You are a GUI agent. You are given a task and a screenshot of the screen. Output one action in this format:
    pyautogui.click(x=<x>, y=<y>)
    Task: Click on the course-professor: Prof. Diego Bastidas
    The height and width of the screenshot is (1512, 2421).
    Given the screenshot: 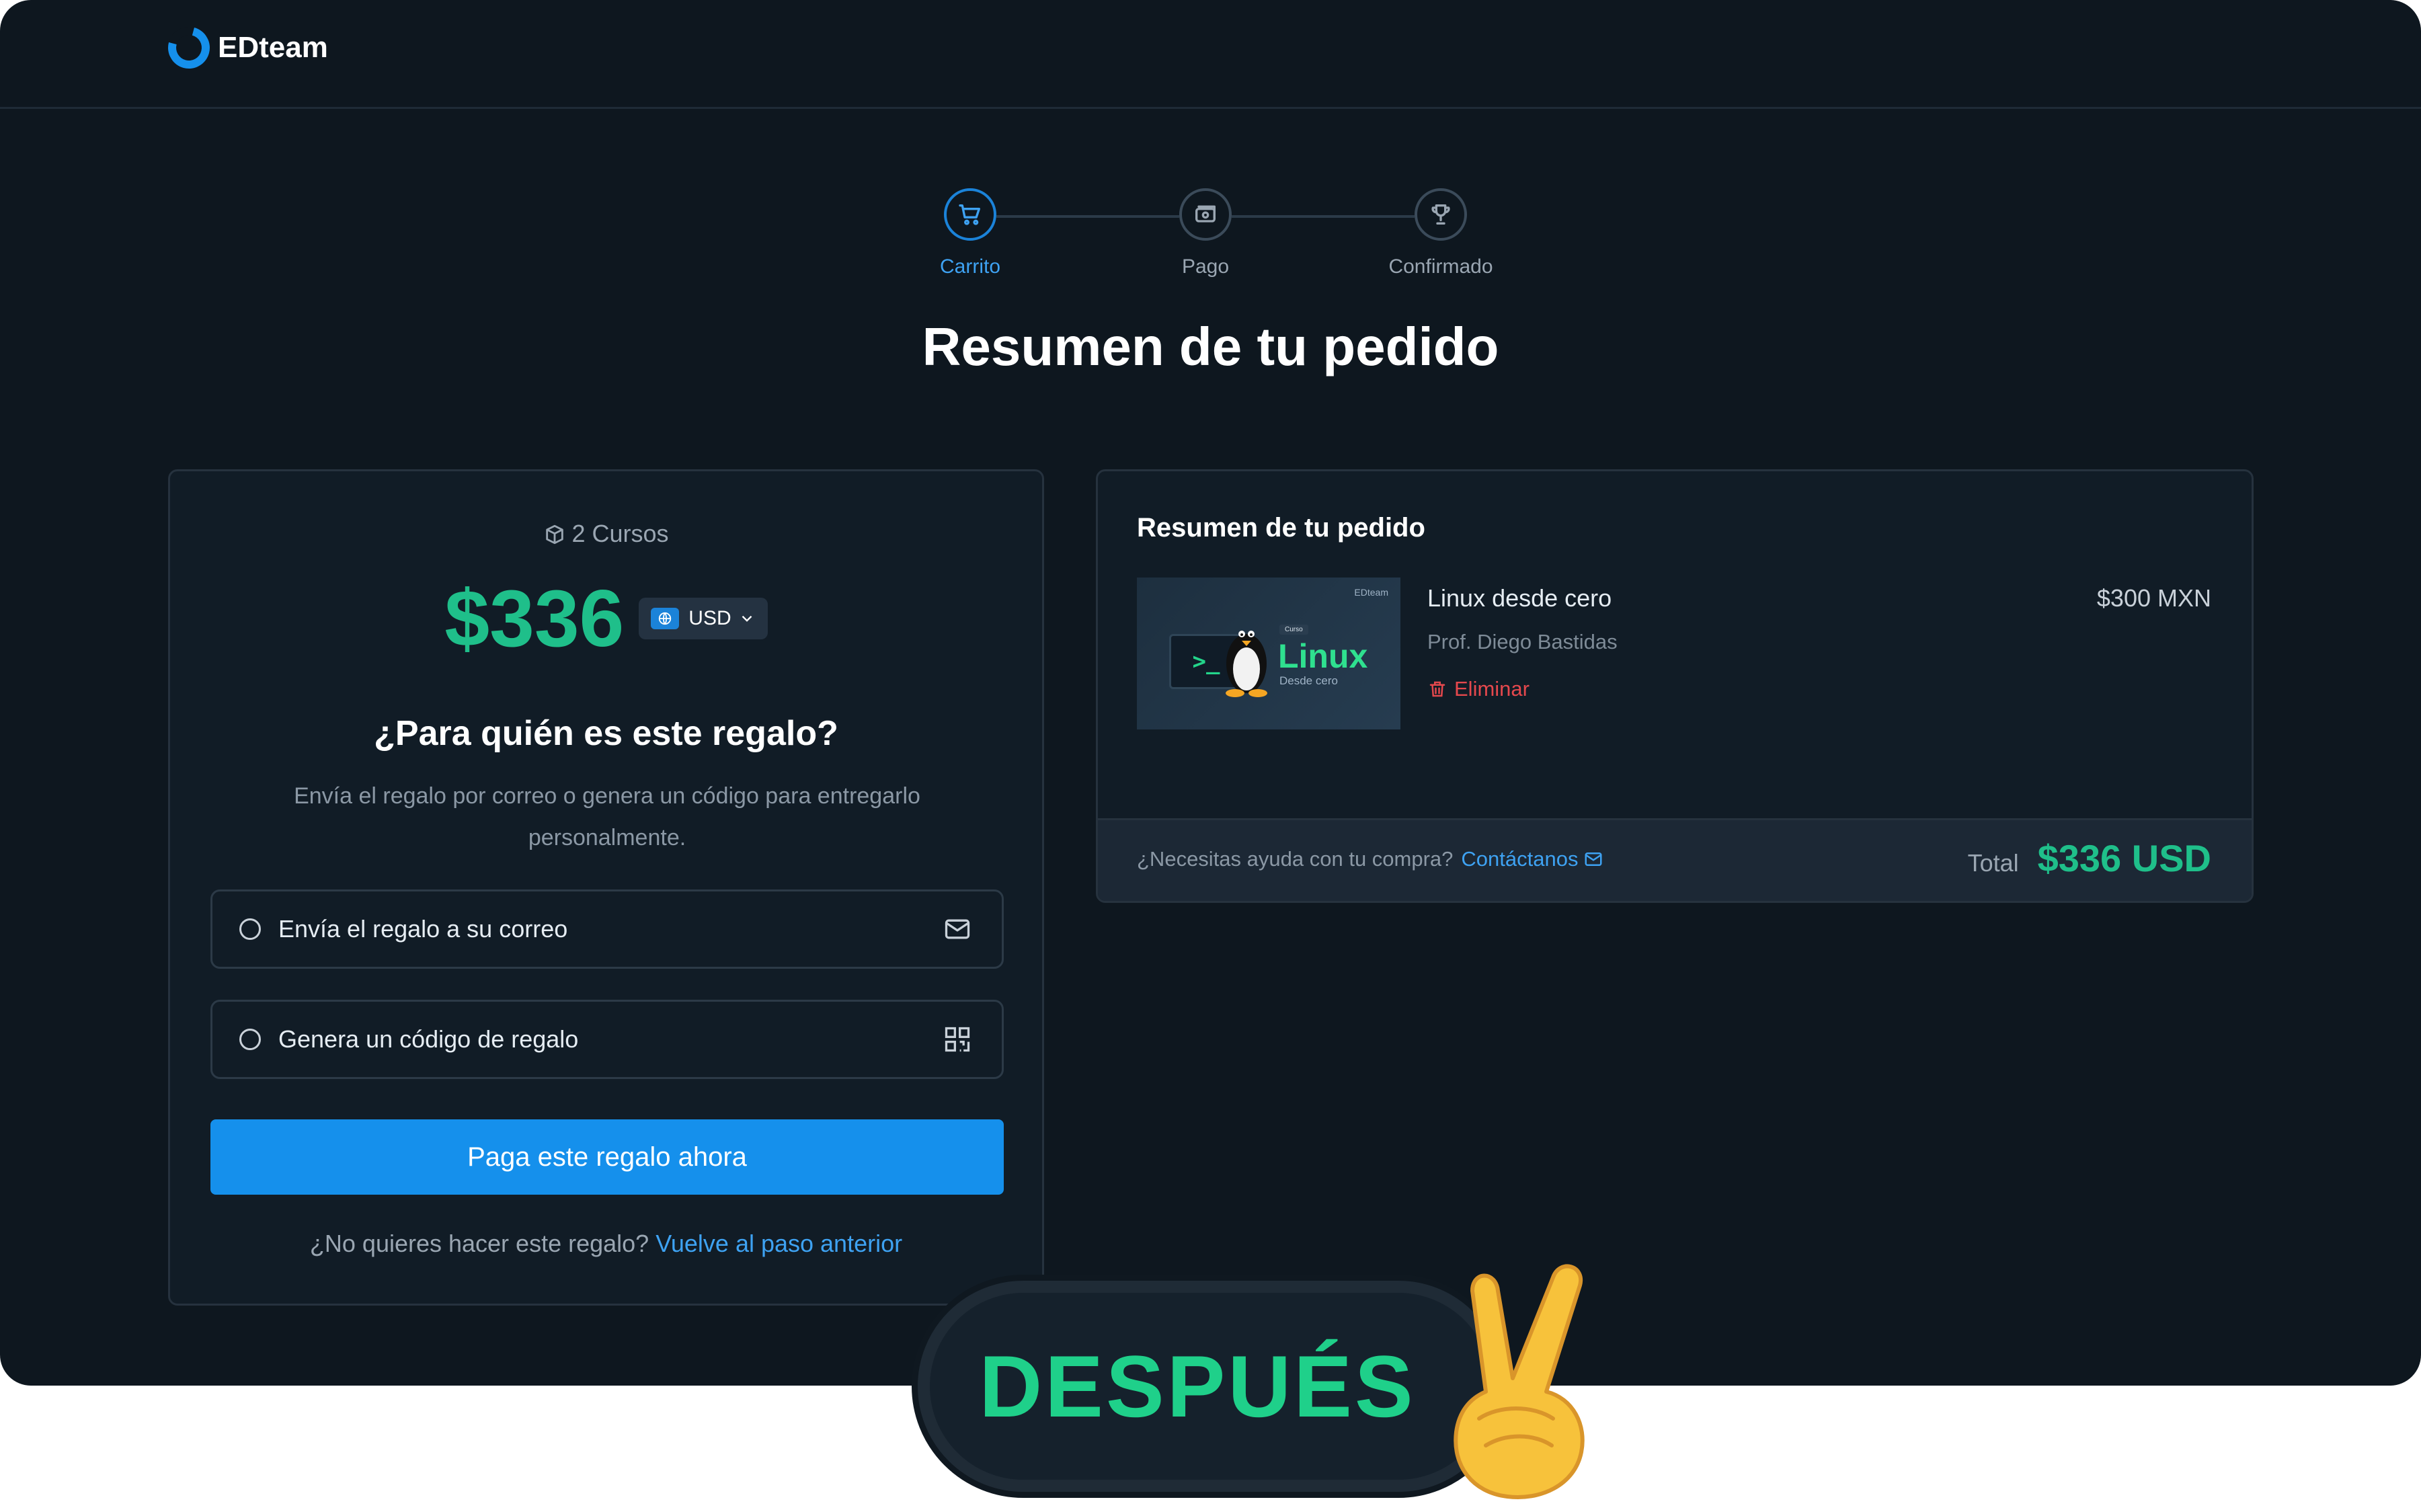 What is the action you would take?
    pyautogui.click(x=1522, y=641)
    